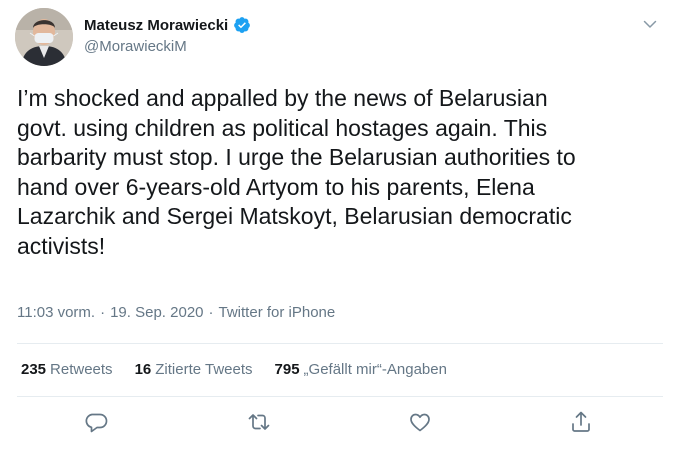 This screenshot has width=680, height=452. What do you see at coordinates (56, 312) in the screenshot?
I see `tweet-time: 11:03 vorm.` at bounding box center [56, 312].